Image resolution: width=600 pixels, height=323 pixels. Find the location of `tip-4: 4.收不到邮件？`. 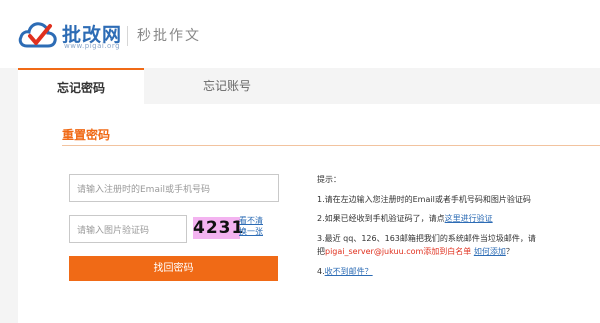

tip-4: 4.收不到邮件？ is located at coordinates (345, 271).